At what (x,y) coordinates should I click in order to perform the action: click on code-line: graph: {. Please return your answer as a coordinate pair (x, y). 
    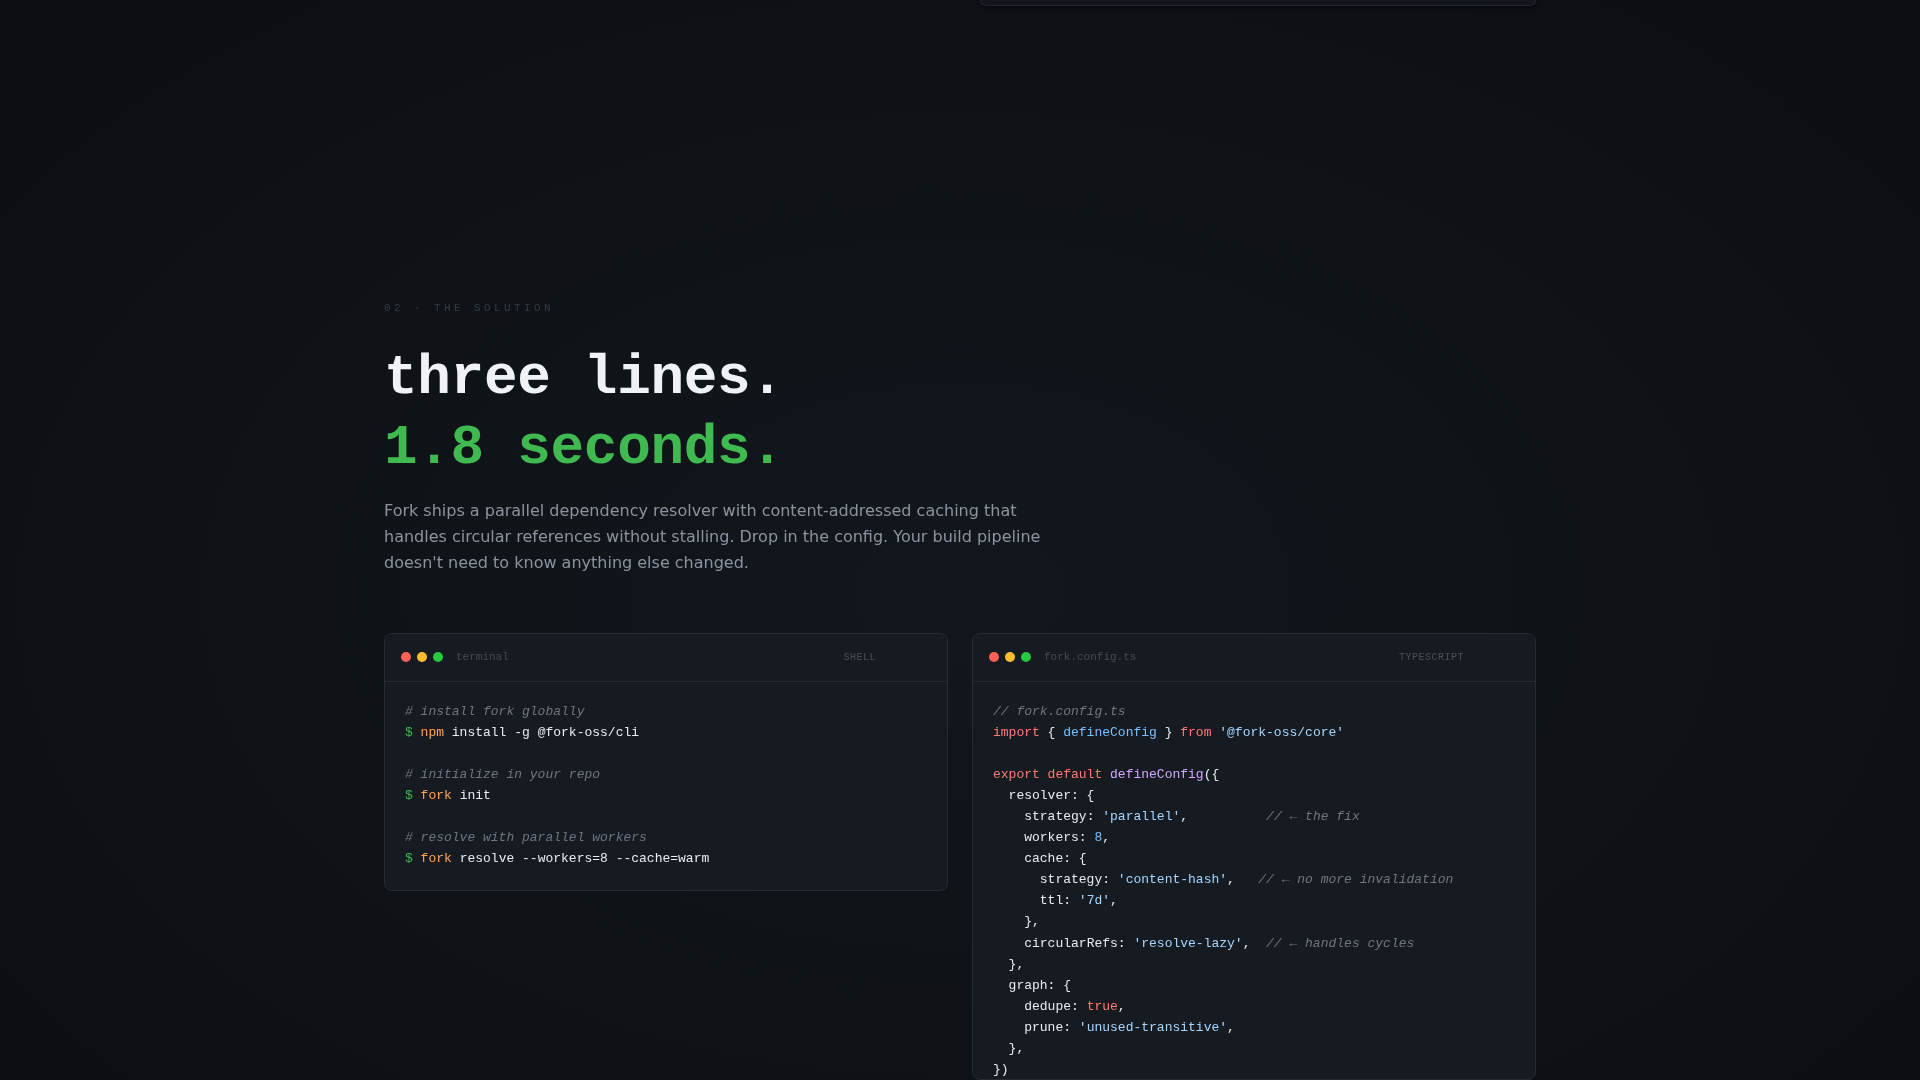
    Looking at the image, I should click on (1040, 985).